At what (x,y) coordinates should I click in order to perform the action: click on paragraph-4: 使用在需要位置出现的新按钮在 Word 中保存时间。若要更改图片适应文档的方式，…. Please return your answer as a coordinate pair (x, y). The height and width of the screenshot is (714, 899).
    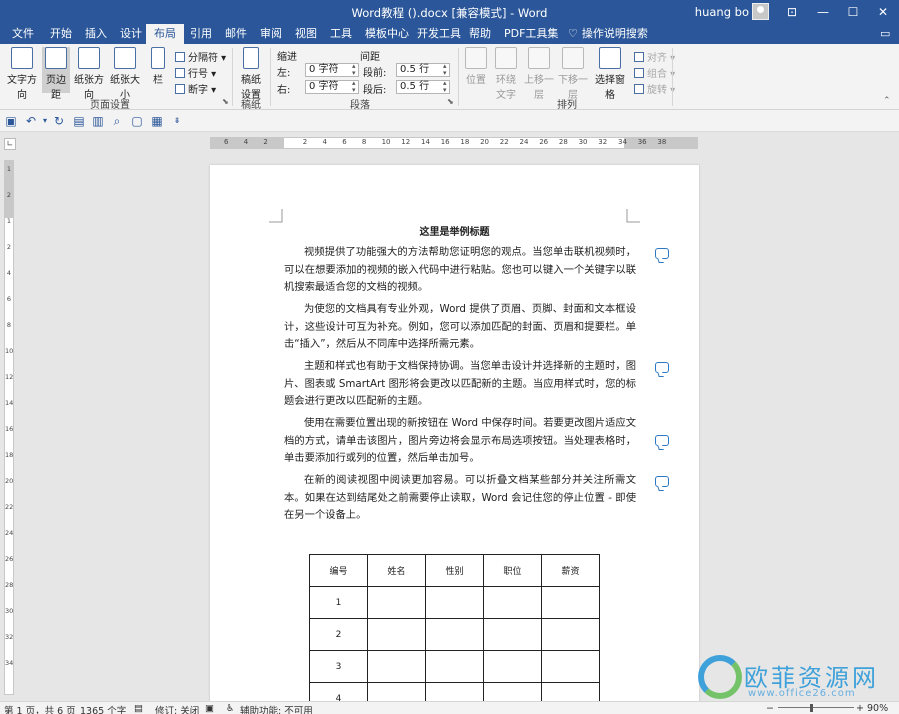
    Looking at the image, I should click on (460, 441).